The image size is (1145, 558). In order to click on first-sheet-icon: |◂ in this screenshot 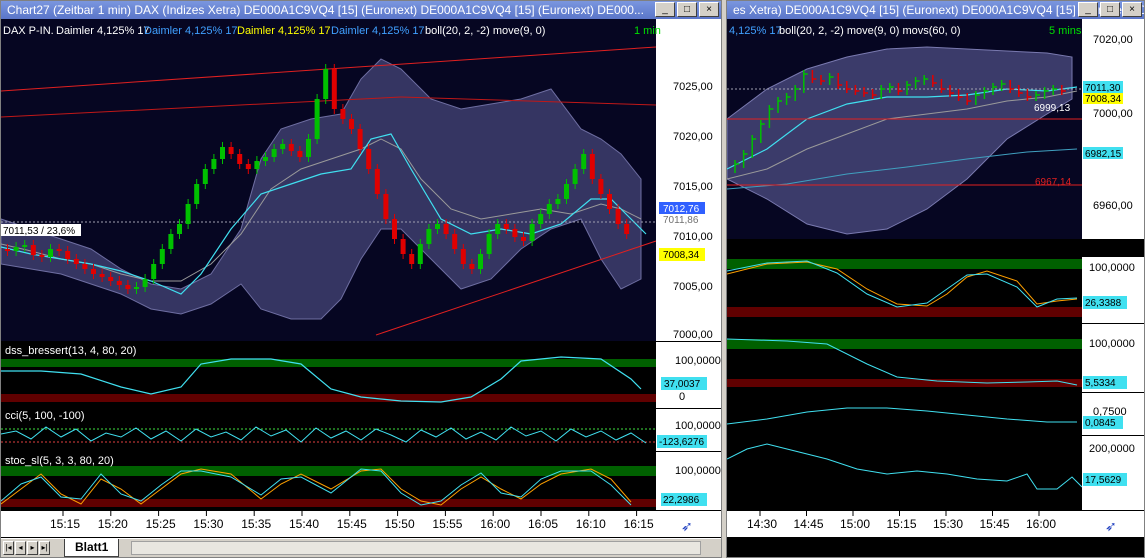, I will do `click(8, 548)`.